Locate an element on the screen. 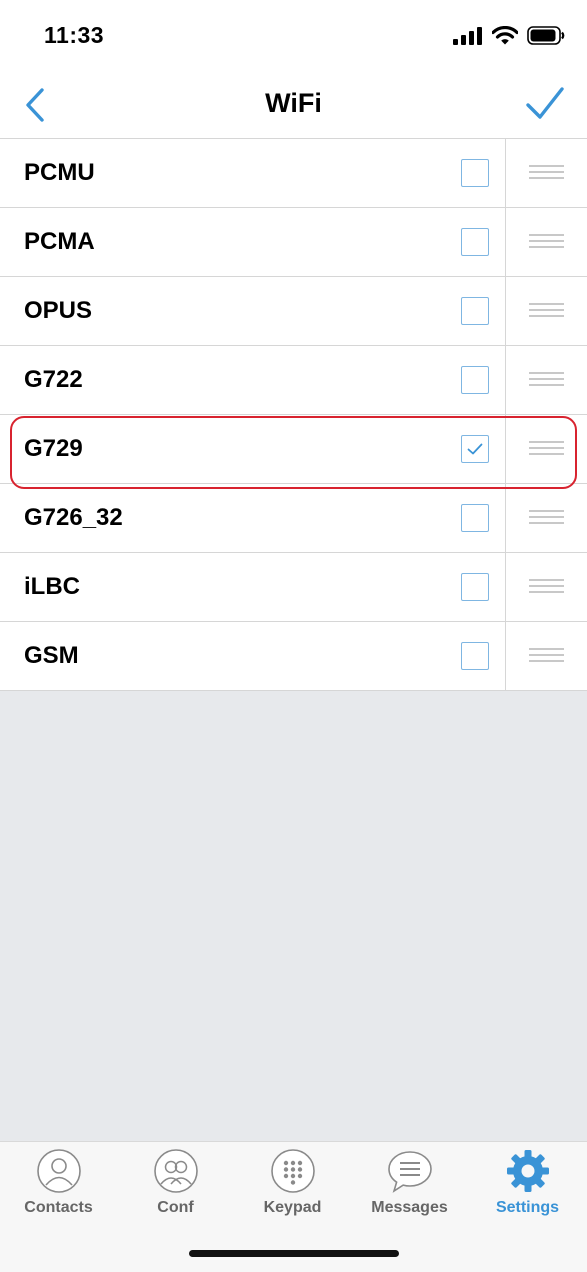 The image size is (587, 1272). home-indicator is located at coordinates (294, 1253).